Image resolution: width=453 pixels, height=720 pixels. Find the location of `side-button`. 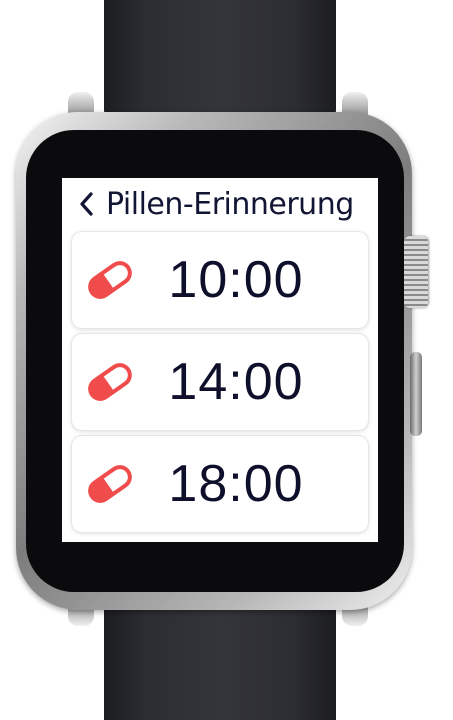

side-button is located at coordinates (416, 394).